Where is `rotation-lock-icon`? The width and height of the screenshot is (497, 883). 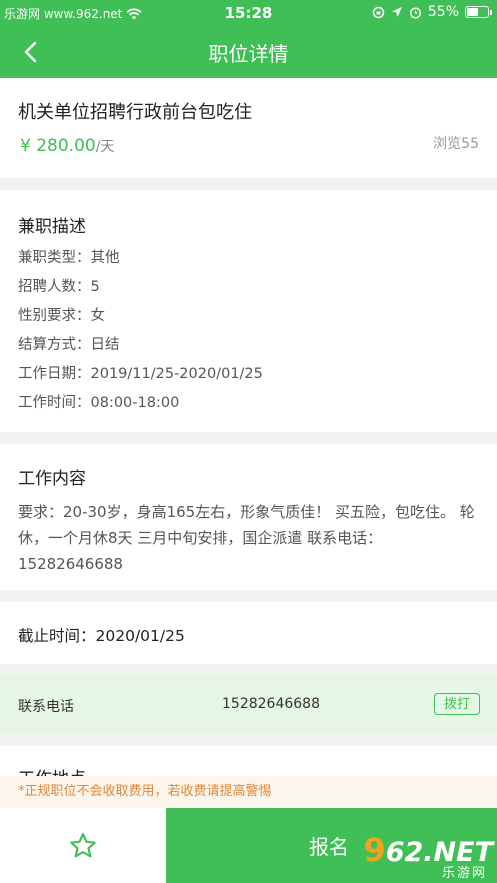
rotation-lock-icon is located at coordinates (378, 12).